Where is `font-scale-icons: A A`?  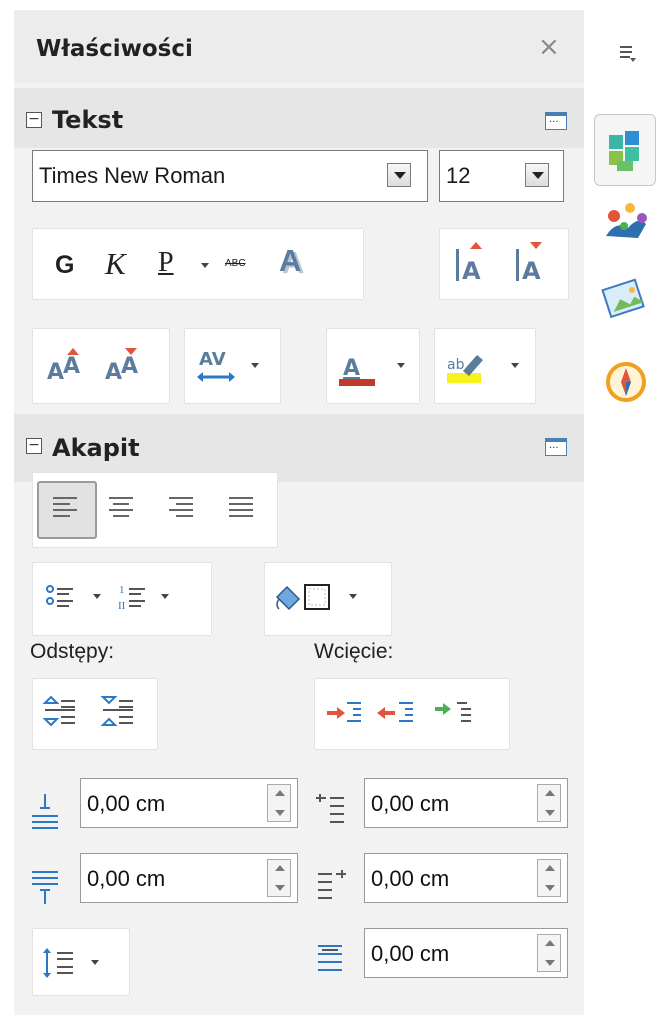 font-scale-icons: A A is located at coordinates (499, 263).